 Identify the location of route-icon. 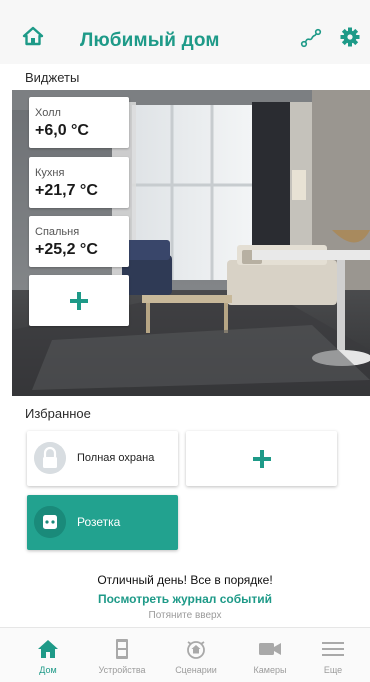
(311, 38).